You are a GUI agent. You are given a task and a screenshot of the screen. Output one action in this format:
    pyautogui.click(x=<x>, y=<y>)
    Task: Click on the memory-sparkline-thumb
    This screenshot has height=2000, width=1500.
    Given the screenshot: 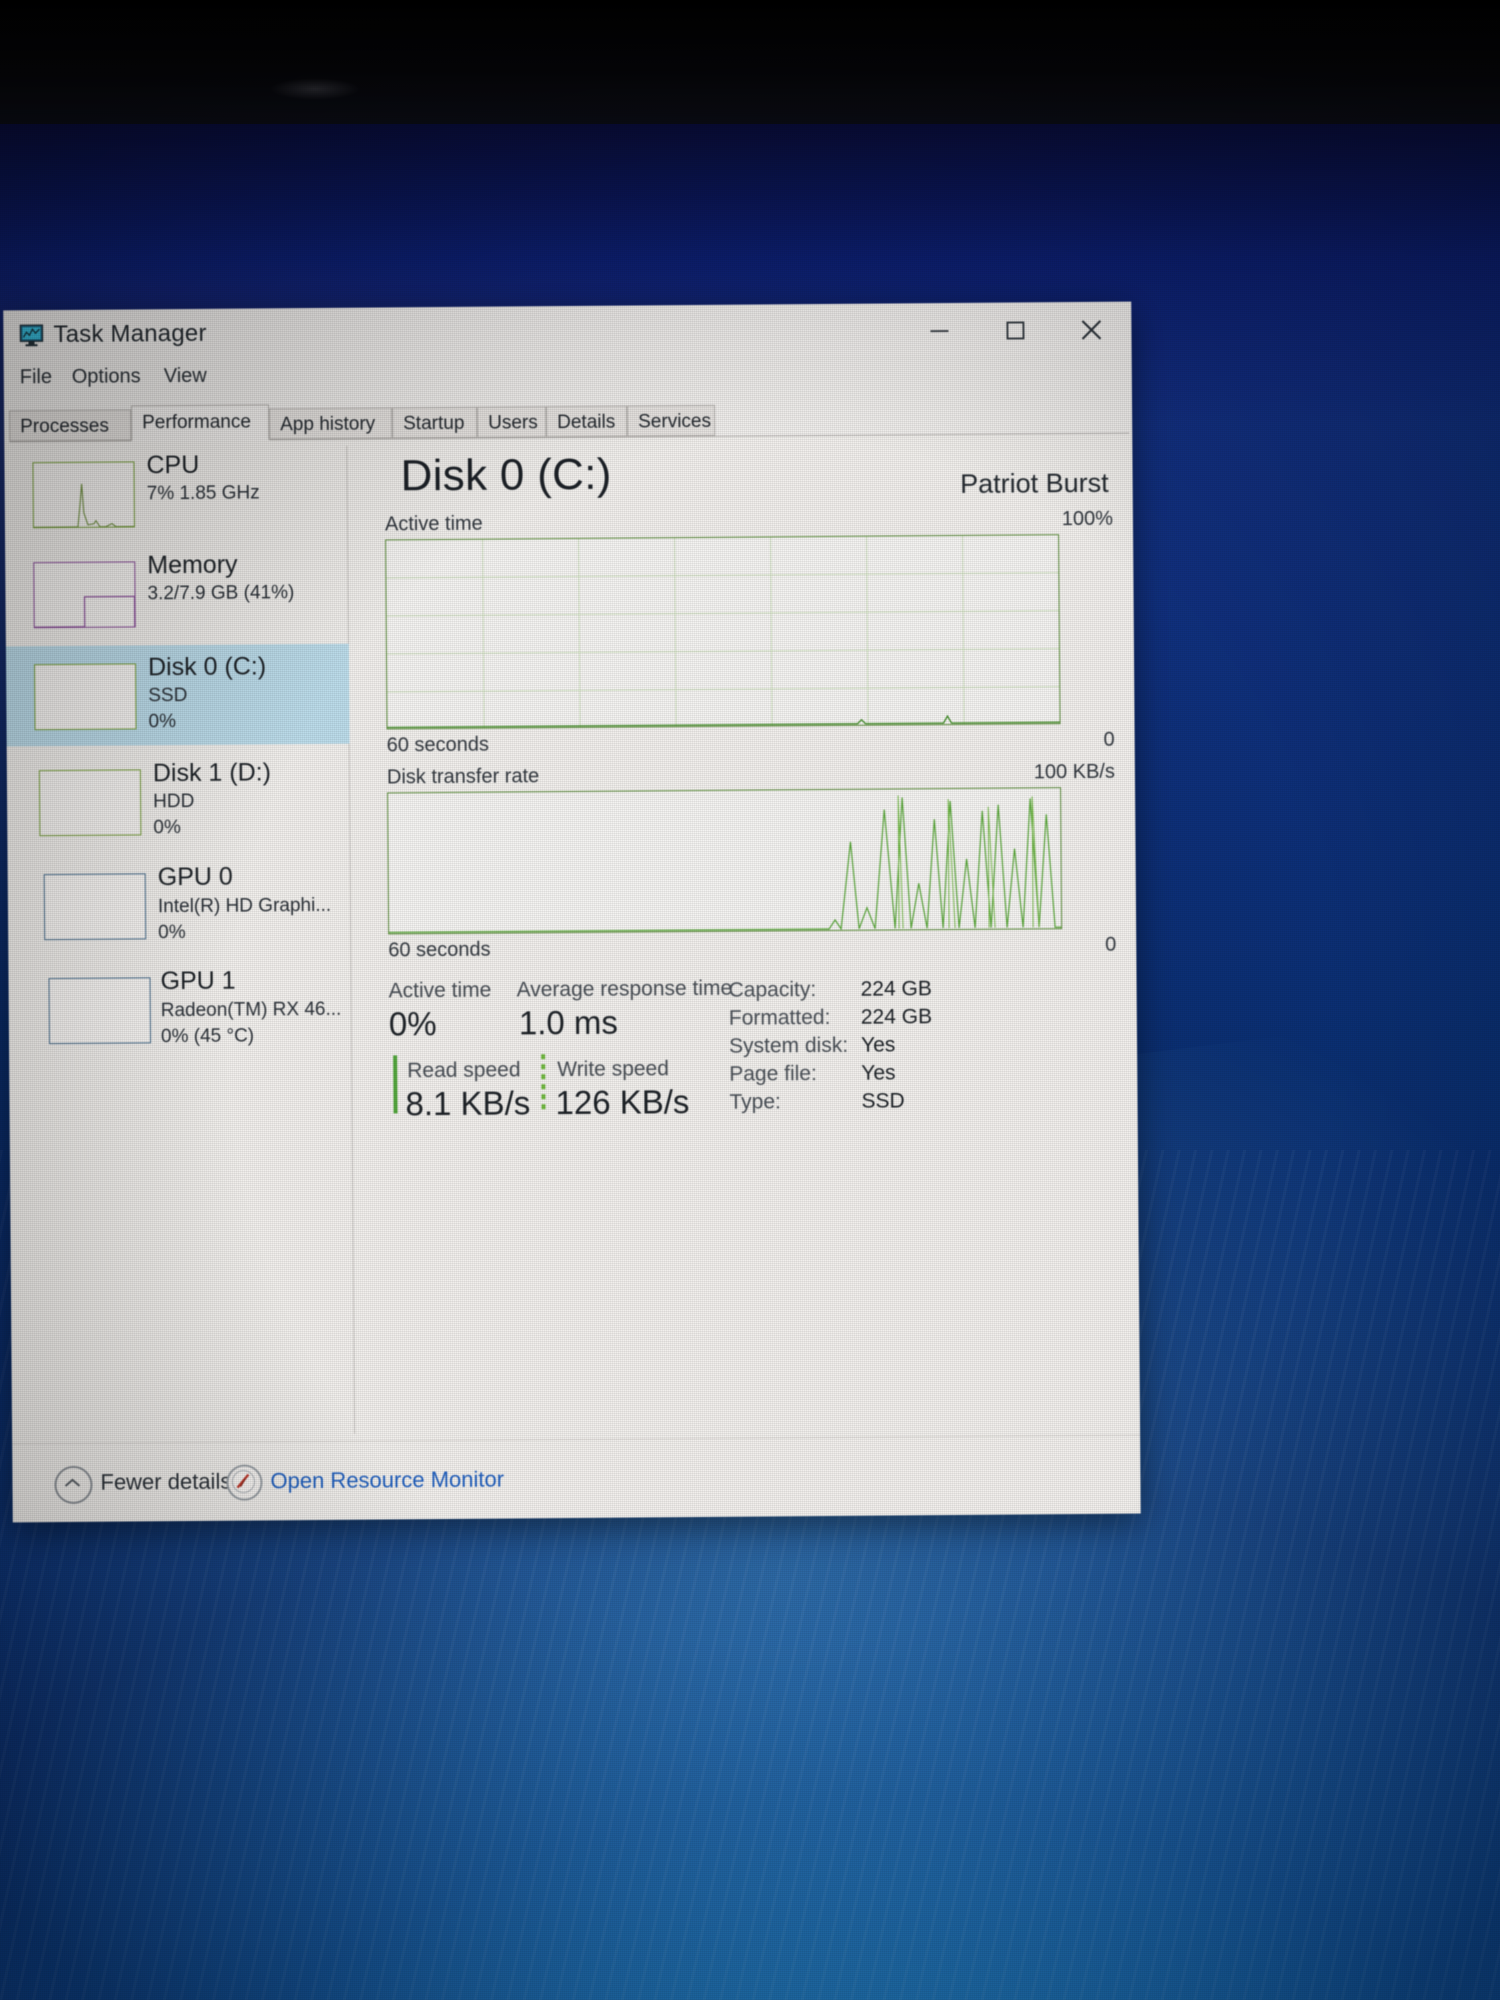 What is the action you would take?
    pyautogui.click(x=84, y=595)
    